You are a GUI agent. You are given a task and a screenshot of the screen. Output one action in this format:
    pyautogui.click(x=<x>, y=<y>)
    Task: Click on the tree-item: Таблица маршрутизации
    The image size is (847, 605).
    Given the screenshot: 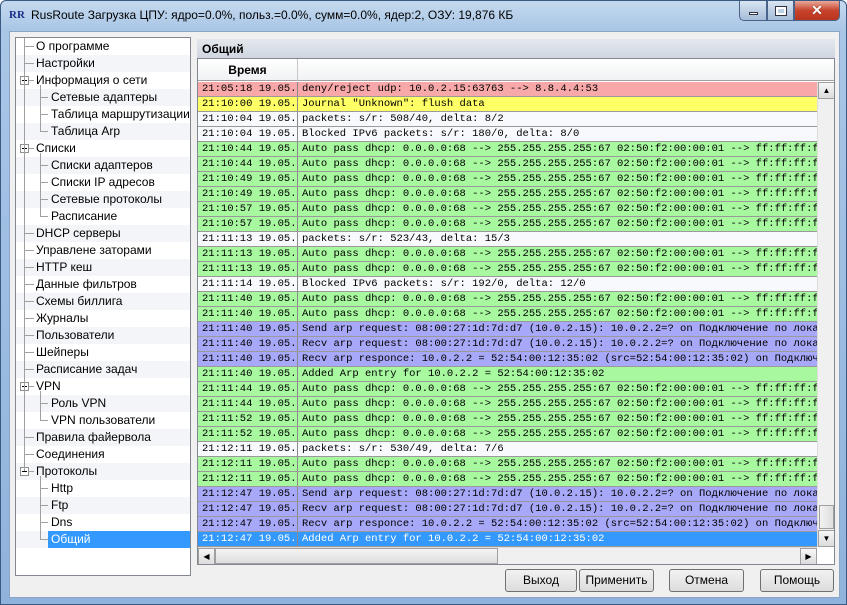 What is the action you would take?
    pyautogui.click(x=103, y=114)
    